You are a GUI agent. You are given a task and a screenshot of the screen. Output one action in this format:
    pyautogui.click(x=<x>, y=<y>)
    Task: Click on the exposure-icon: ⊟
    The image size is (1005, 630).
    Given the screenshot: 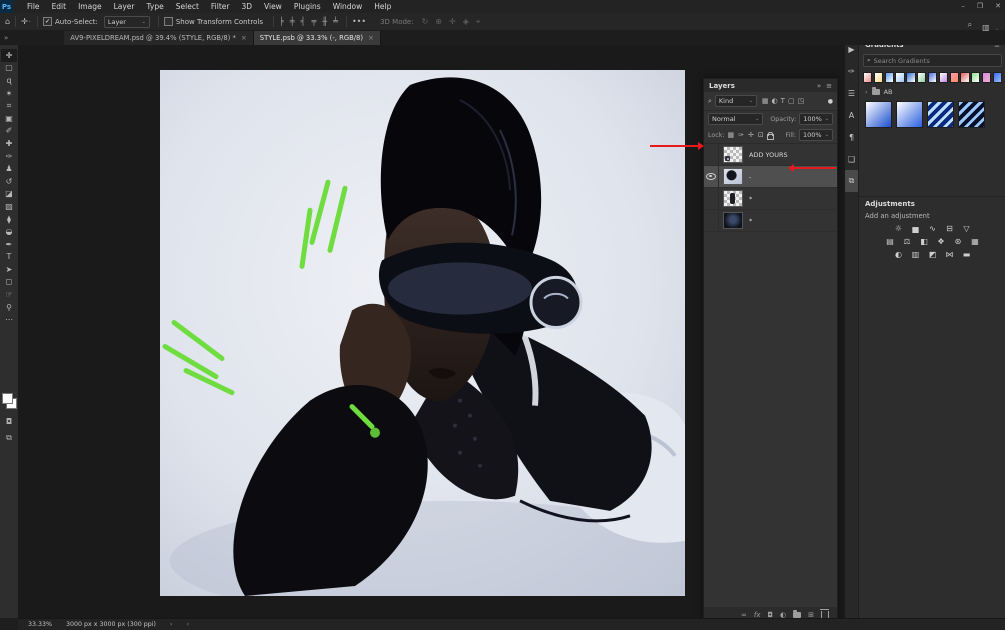 What is the action you would take?
    pyautogui.click(x=949, y=228)
    